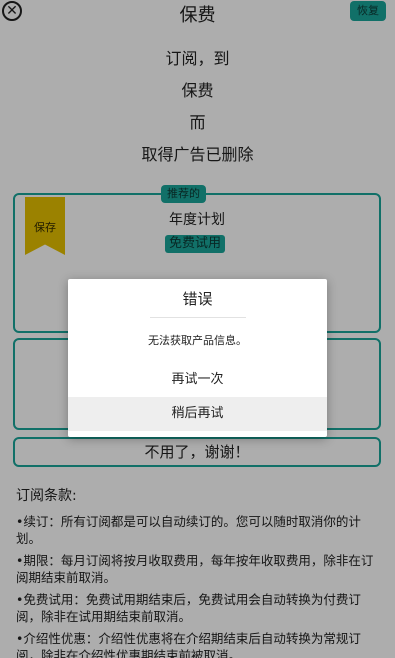 Image resolution: width=395 pixels, height=658 pixels. Describe the element at coordinates (197, 380) in the screenshot. I see `retry-button: 再试一次` at that location.